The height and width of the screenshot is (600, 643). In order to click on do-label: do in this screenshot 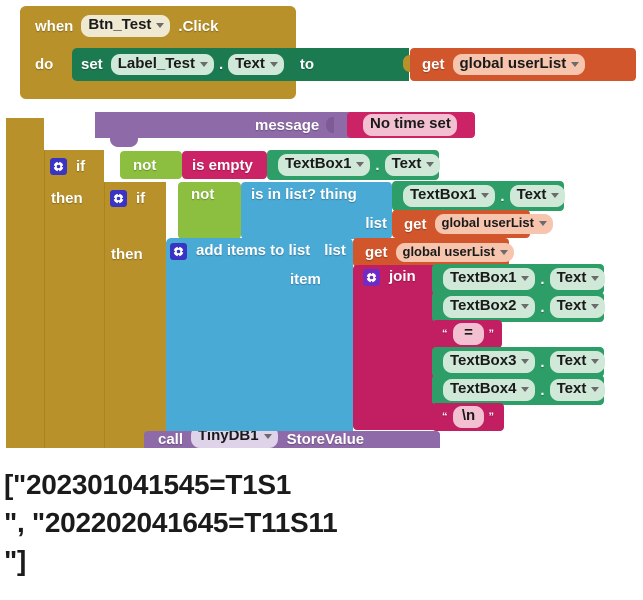, I will do `click(44, 64)`.